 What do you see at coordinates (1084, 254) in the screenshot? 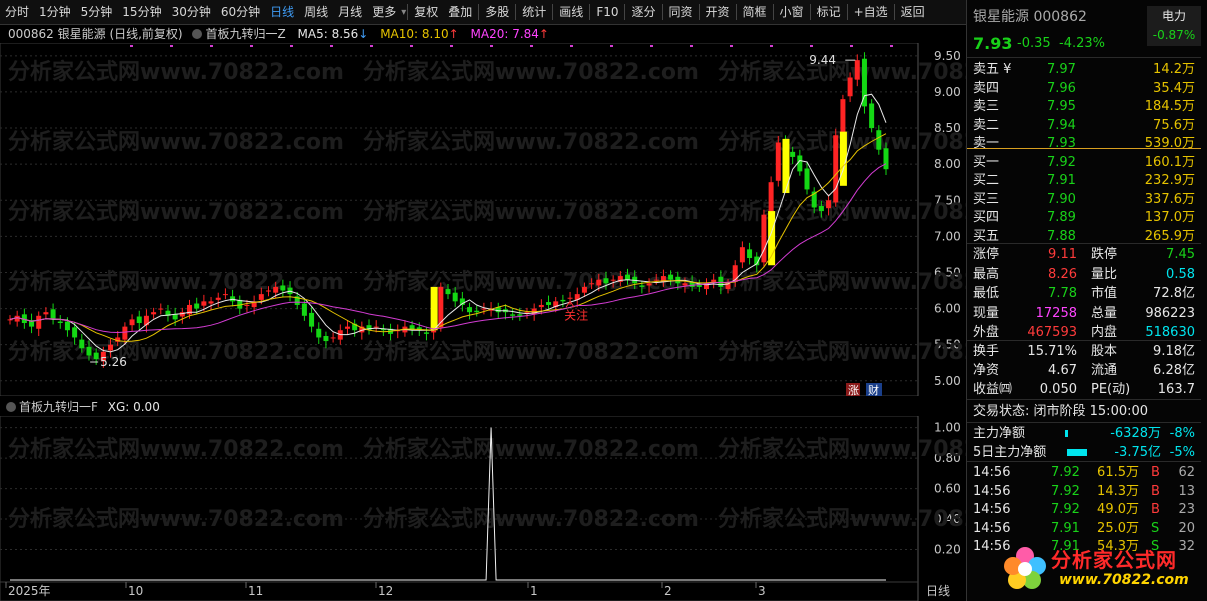
I see `stats-row: 涨停 9.11 跌停 7.45` at bounding box center [1084, 254].